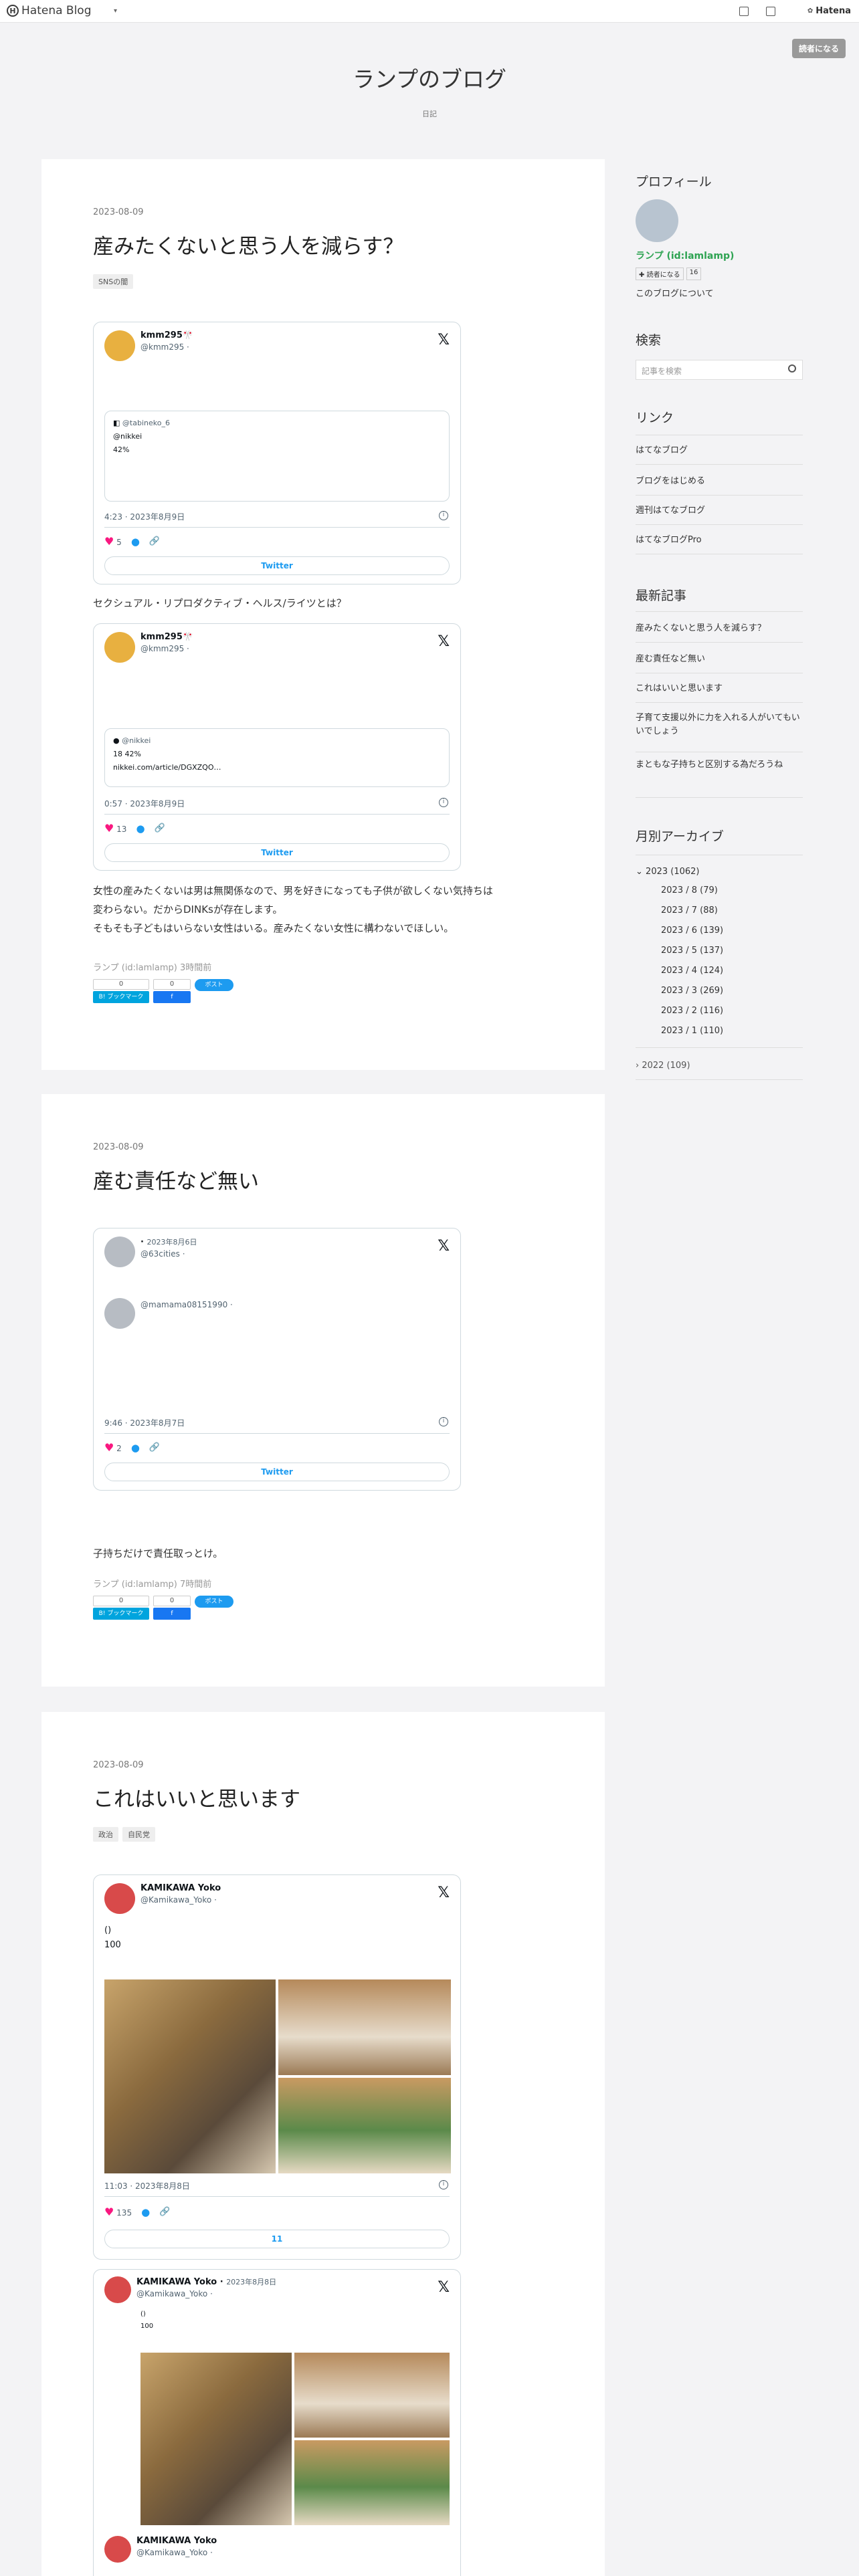 The image size is (859, 2576). What do you see at coordinates (277, 457) in the screenshot?
I see `quoted-tweet: ◧ @tabineko_6 @nikkei 42%` at bounding box center [277, 457].